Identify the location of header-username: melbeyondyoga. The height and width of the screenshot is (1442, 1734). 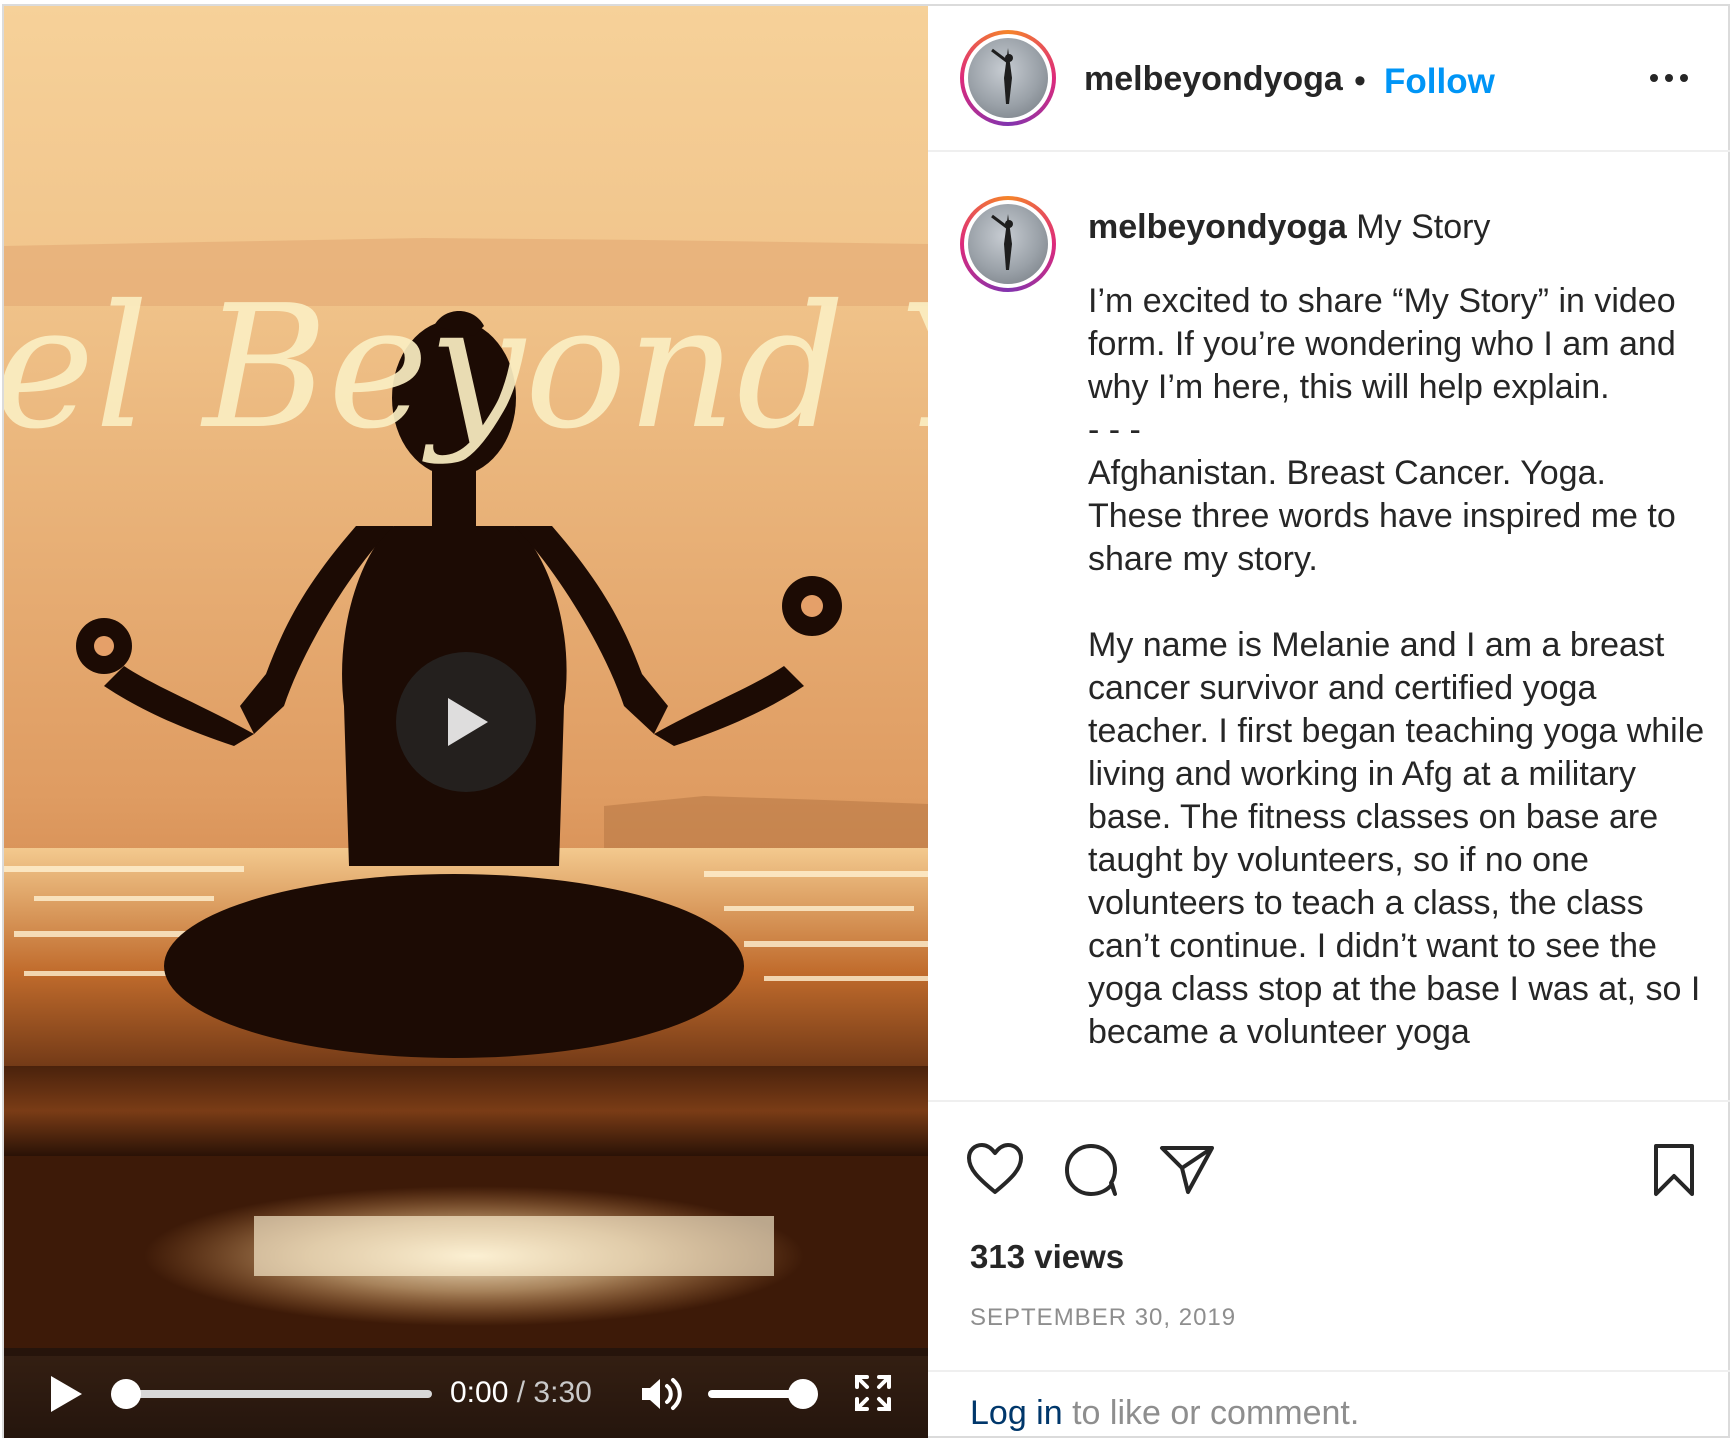
(1213, 79).